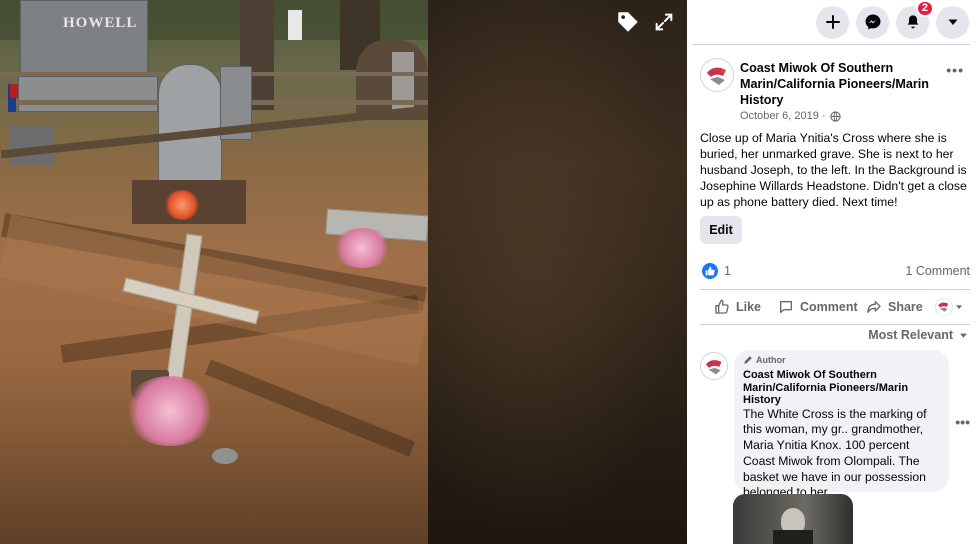 This screenshot has width=976, height=544. Describe the element at coordinates (714, 366) in the screenshot. I see `commenter-avatar` at that location.